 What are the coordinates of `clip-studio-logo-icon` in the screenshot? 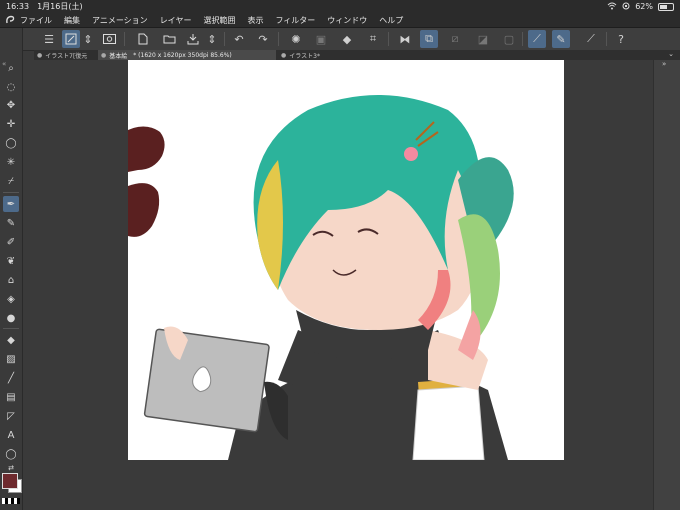 It's located at (10, 20).